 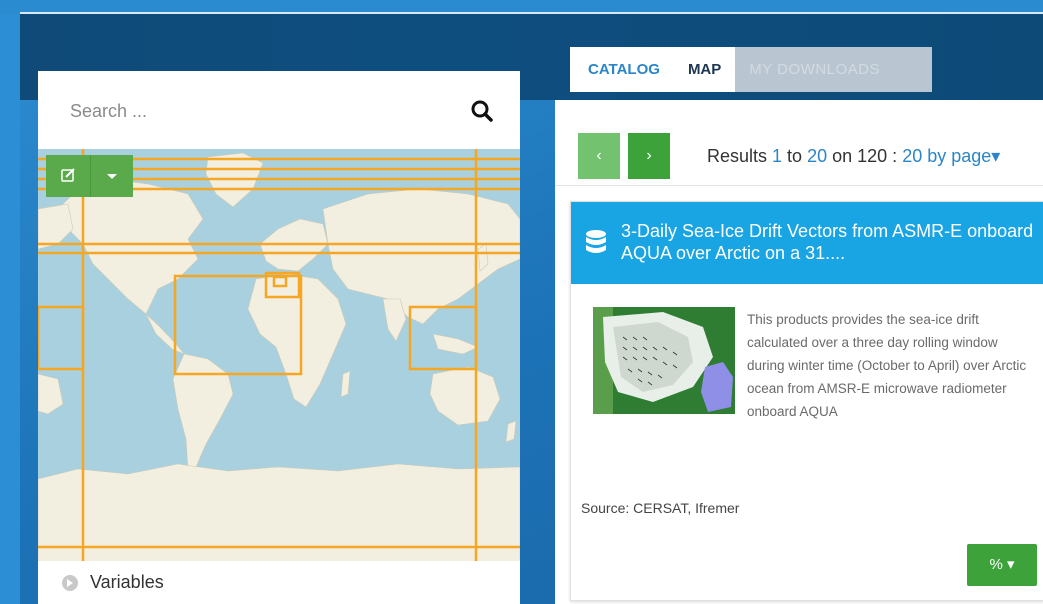 I want to click on thumbnail-image, so click(x=664, y=360).